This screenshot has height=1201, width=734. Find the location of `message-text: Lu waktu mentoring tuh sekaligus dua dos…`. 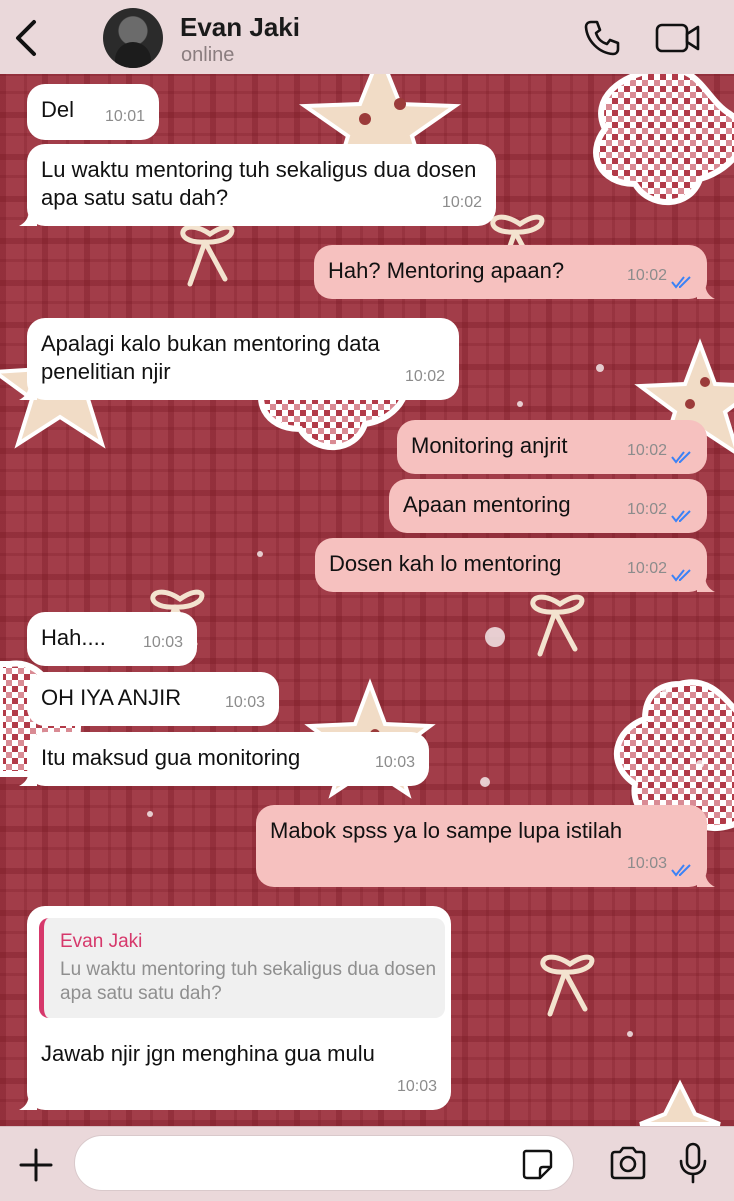

message-text: Lu waktu mentoring tuh sekaligus dua dos… is located at coordinates (259, 183).